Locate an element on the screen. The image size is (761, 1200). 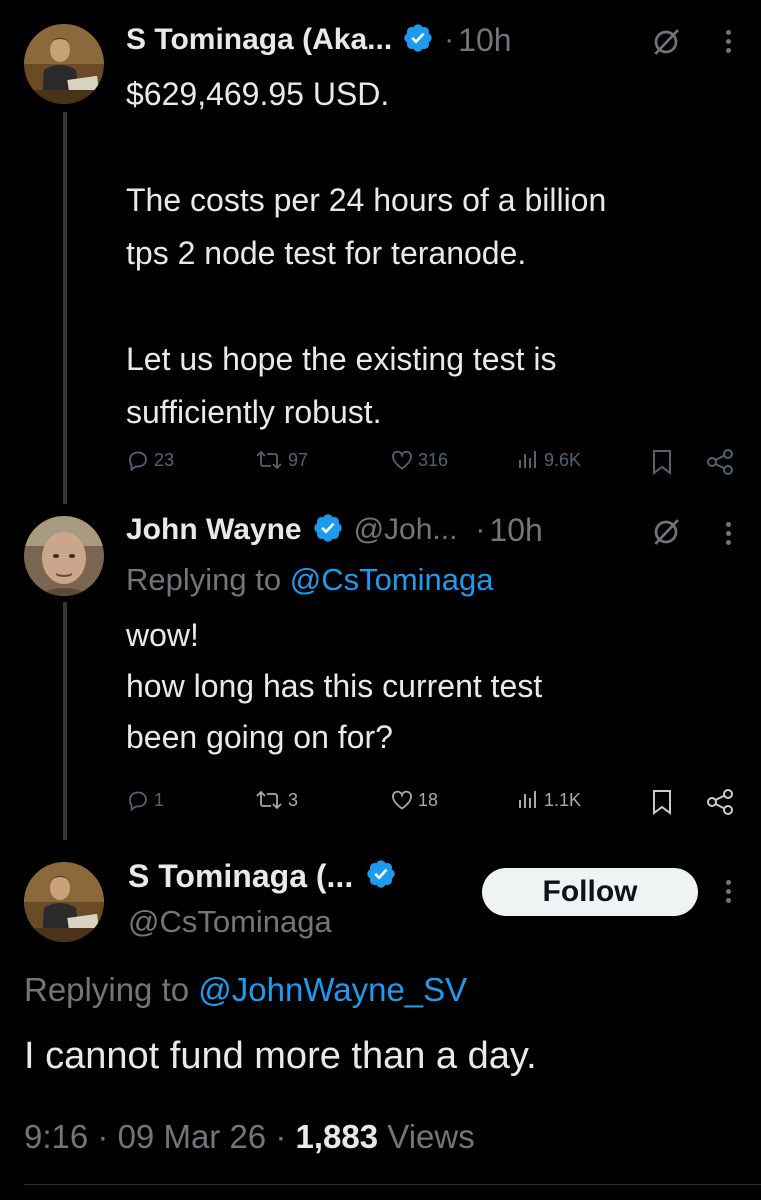
tweet-text-line: $629,469.95 USD. is located at coordinates (258, 94).